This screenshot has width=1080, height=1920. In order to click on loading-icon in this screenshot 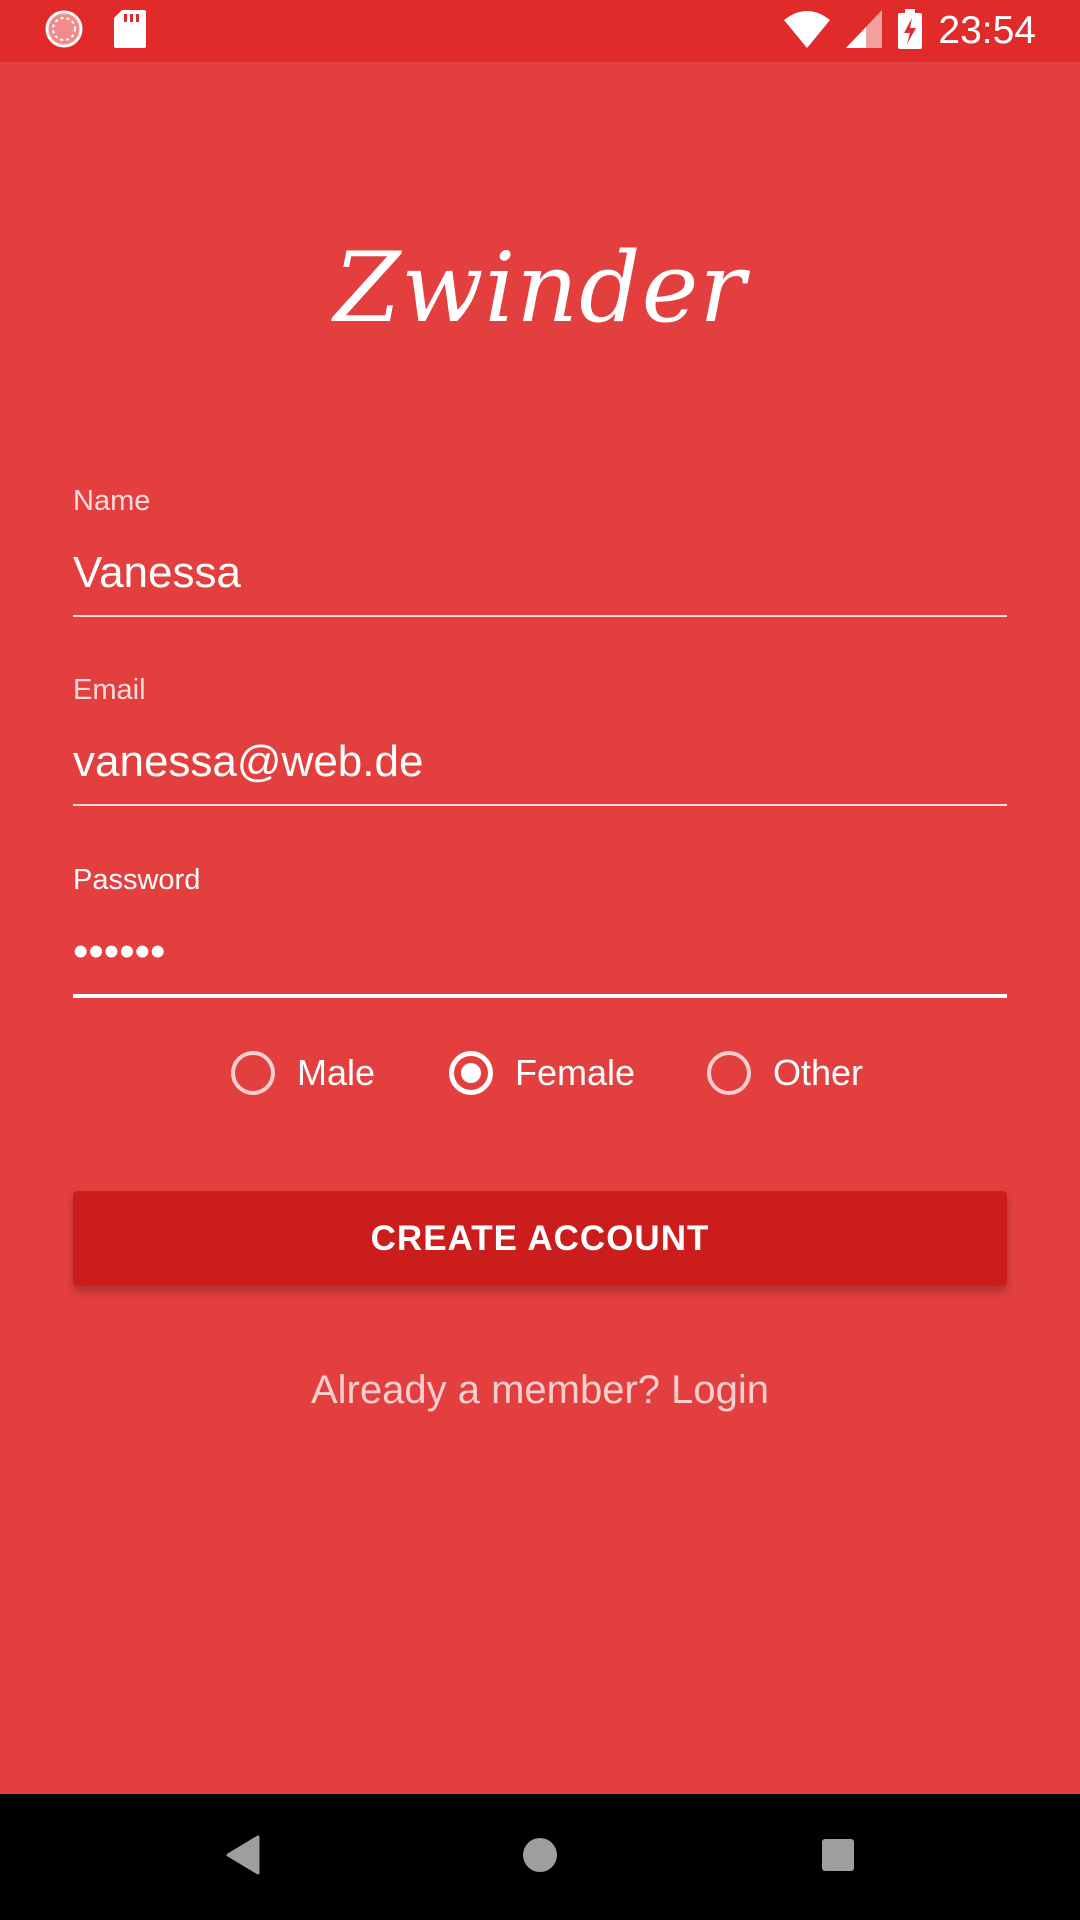, I will do `click(64, 31)`.